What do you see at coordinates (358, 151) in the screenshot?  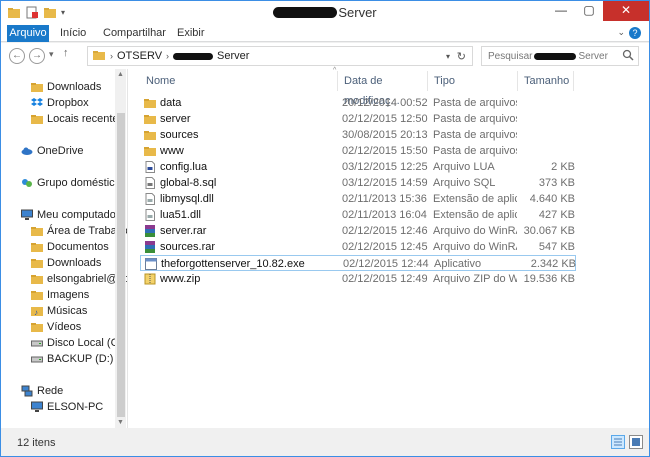 I see `file-row: www 02/12/2015 15:50 Pasta de arquivos` at bounding box center [358, 151].